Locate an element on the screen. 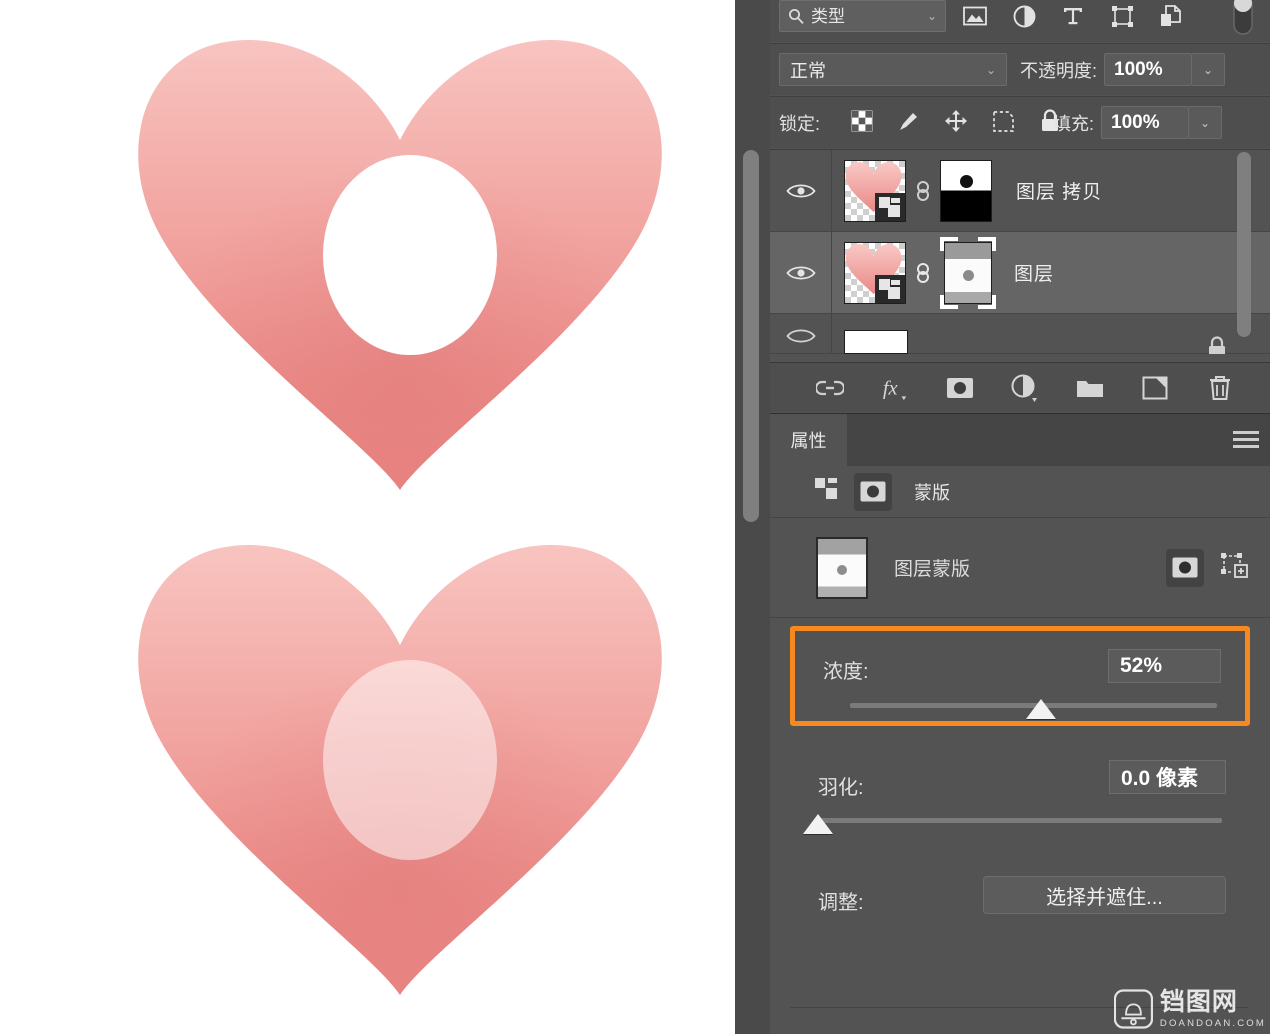 The image size is (1270, 1034). blend-mode-value: 正常 is located at coordinates (808, 70).